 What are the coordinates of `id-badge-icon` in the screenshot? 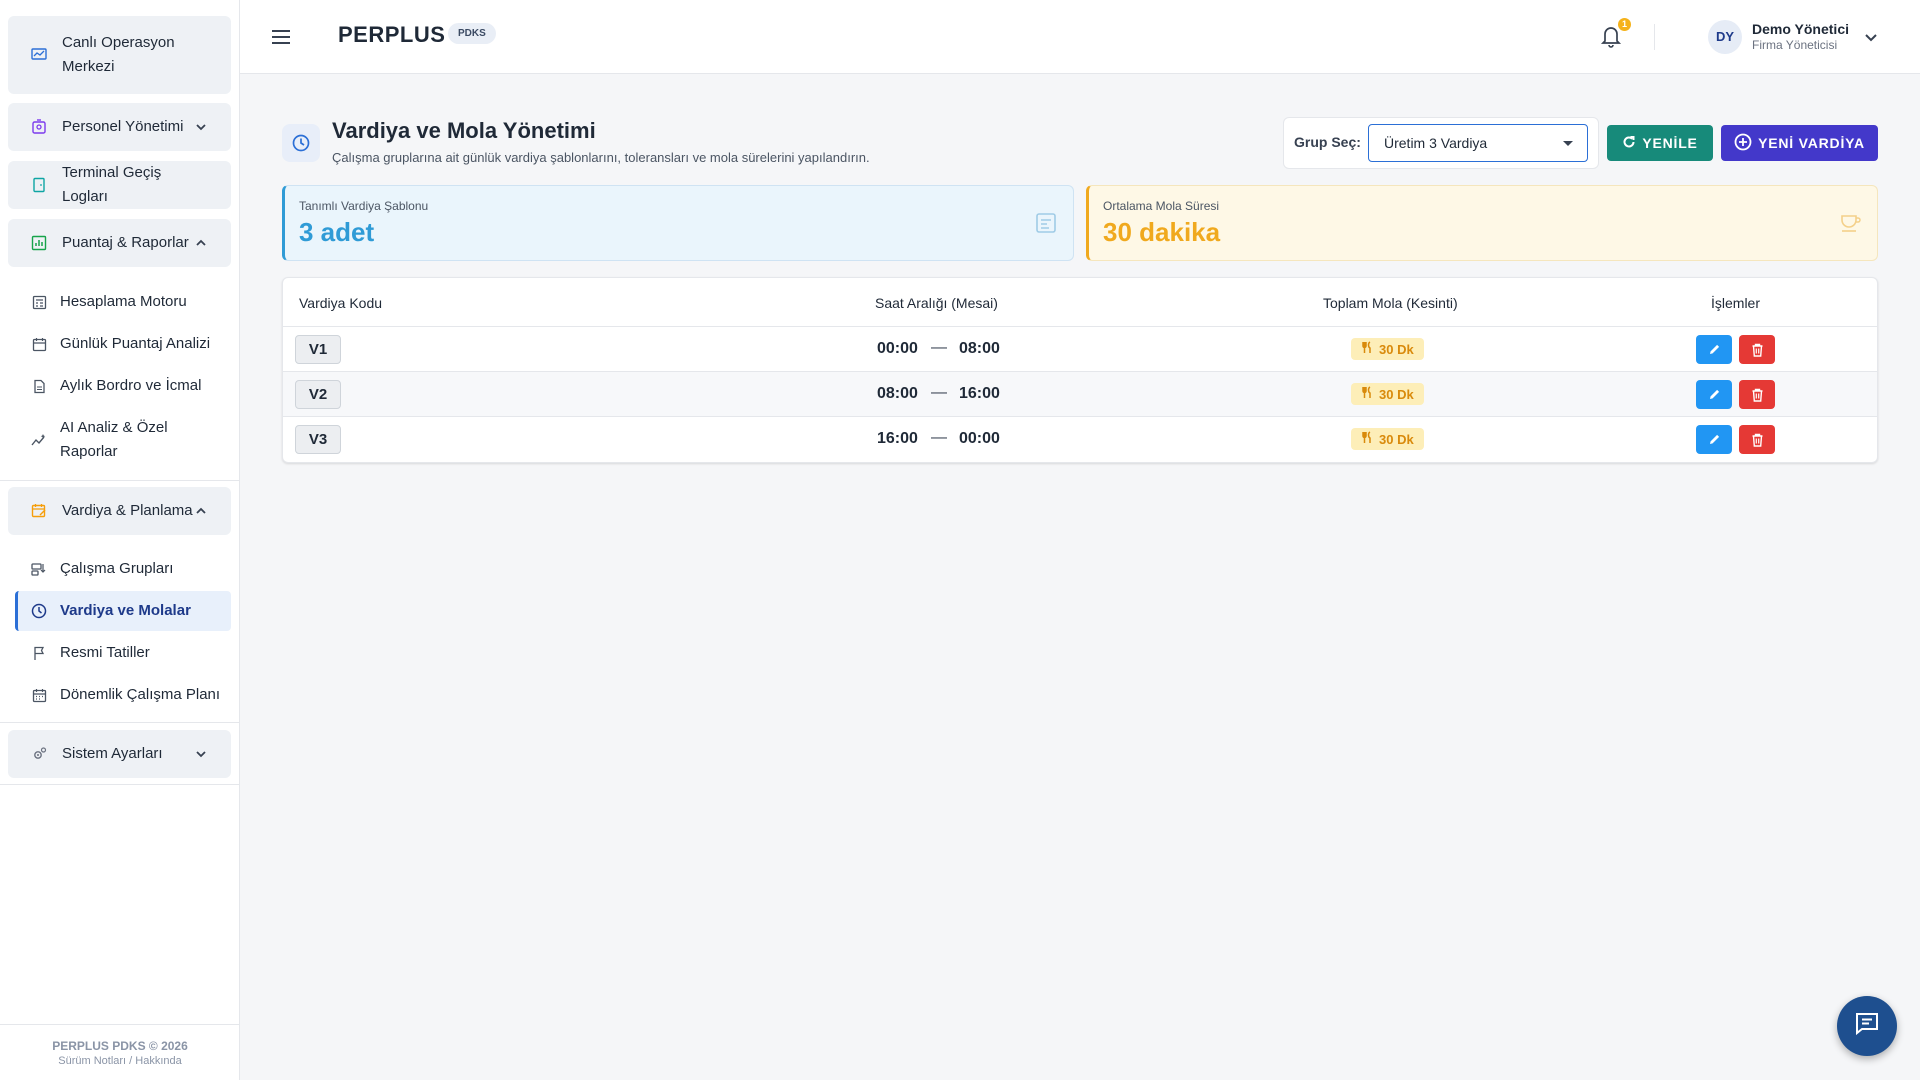 It's located at (39, 127).